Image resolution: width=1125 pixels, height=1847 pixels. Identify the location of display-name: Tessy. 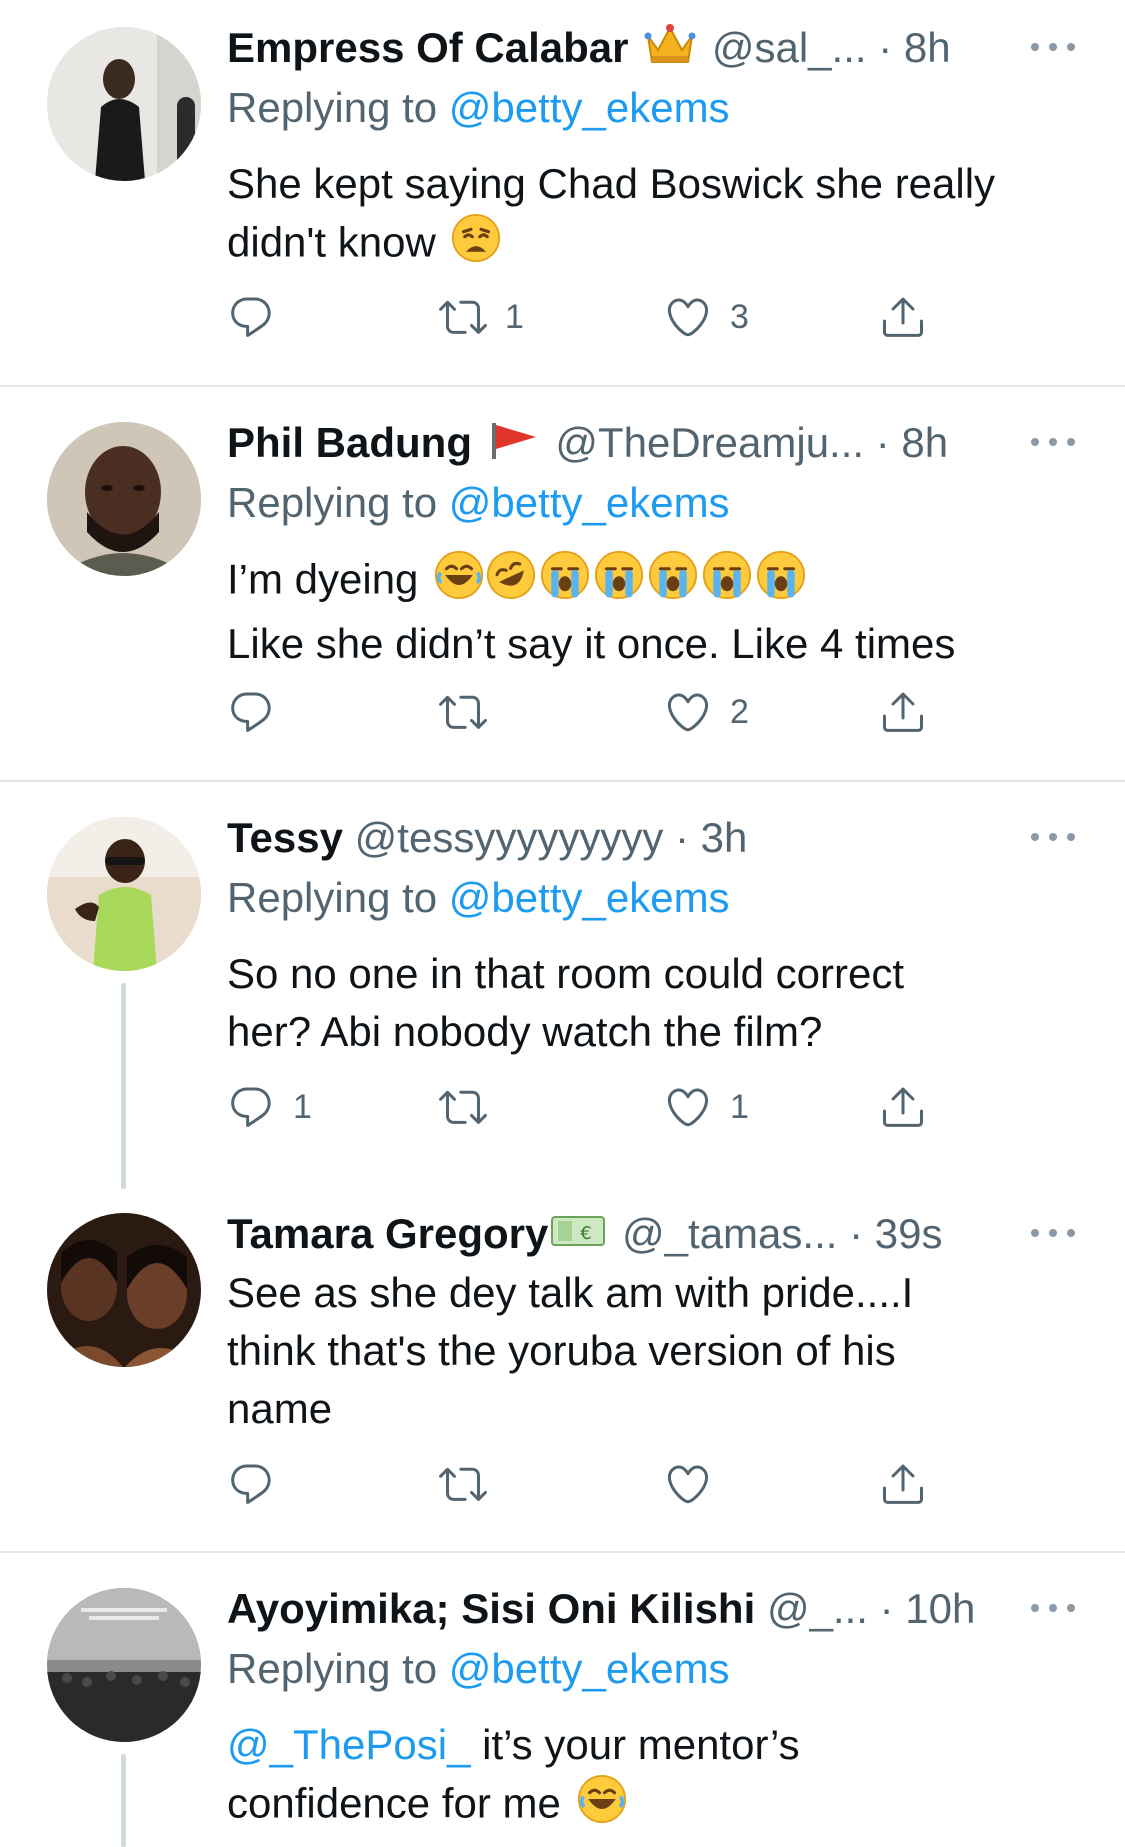
(285, 837).